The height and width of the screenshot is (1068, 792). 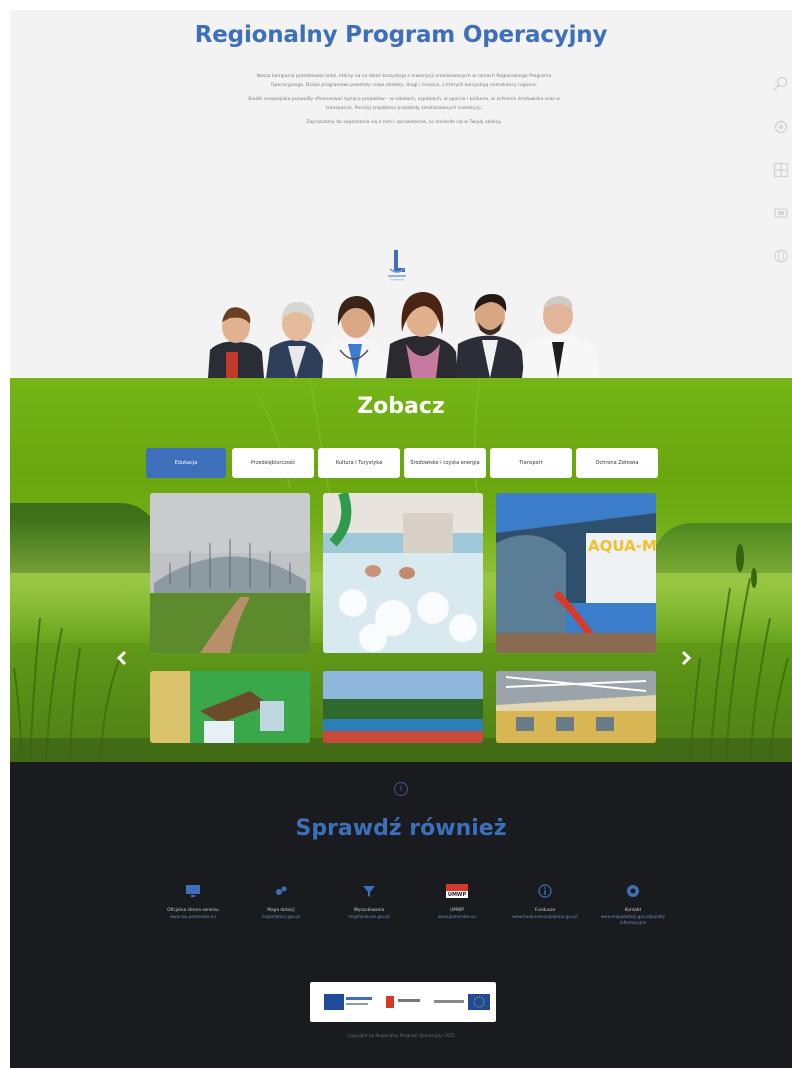 I want to click on link-search: Wyszukiwarka mojefundusze.gov.pl, so click(x=369, y=902).